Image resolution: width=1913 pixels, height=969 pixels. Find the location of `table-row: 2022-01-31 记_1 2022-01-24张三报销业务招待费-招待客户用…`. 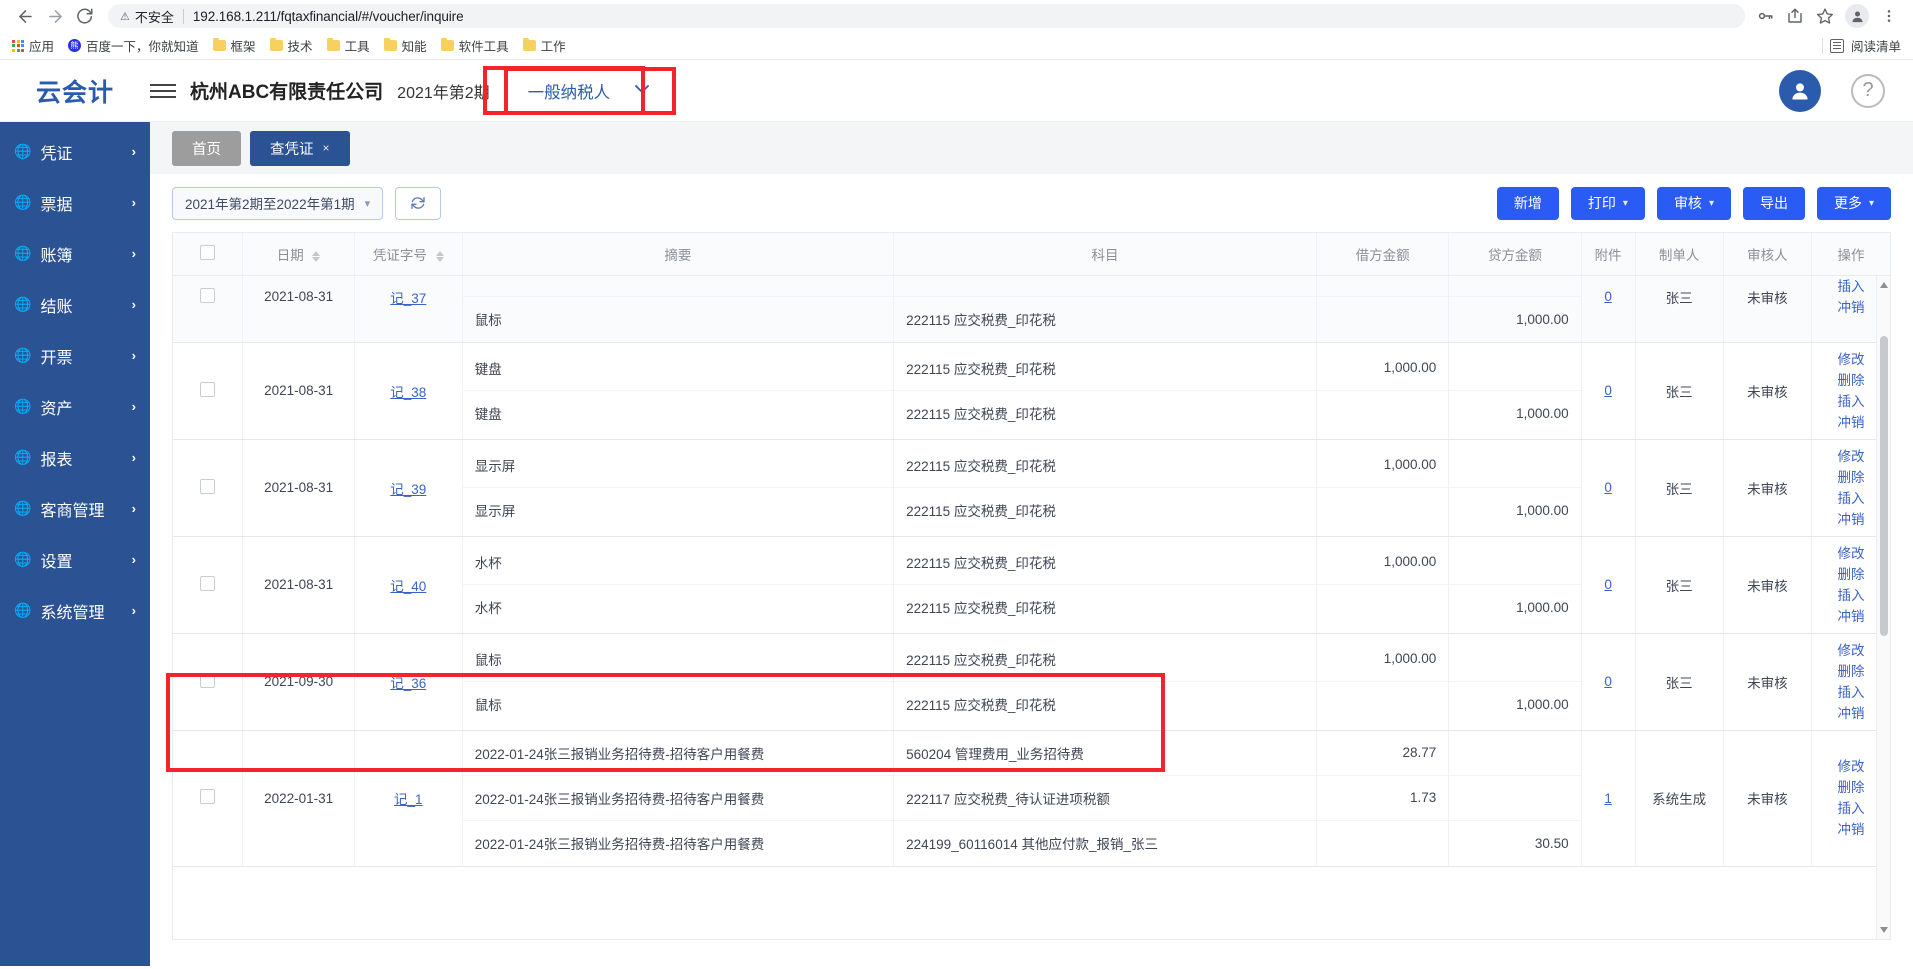

table-row: 2022-01-31 记_1 2022-01-24张三报销业务招待费-招待客户用… is located at coordinates (1031, 798).